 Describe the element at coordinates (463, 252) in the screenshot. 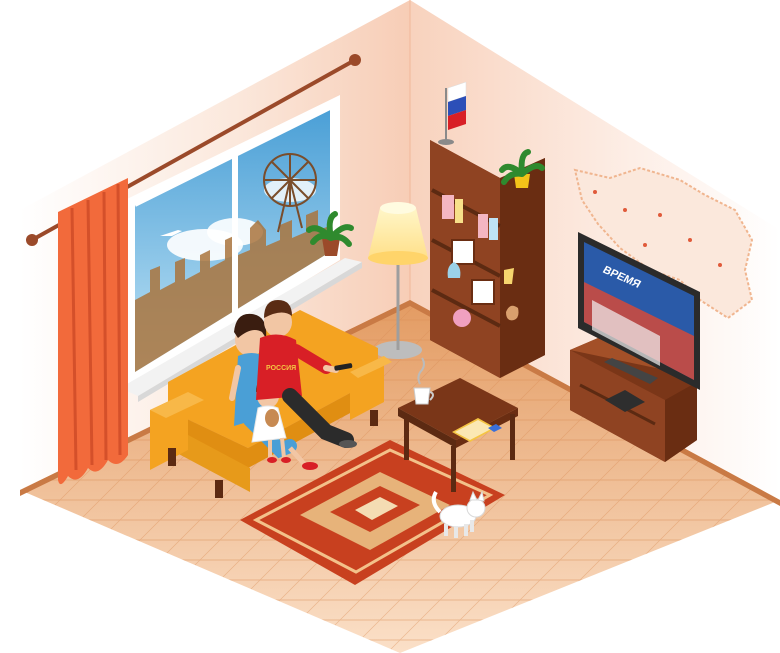

I see `photo-frame` at that location.